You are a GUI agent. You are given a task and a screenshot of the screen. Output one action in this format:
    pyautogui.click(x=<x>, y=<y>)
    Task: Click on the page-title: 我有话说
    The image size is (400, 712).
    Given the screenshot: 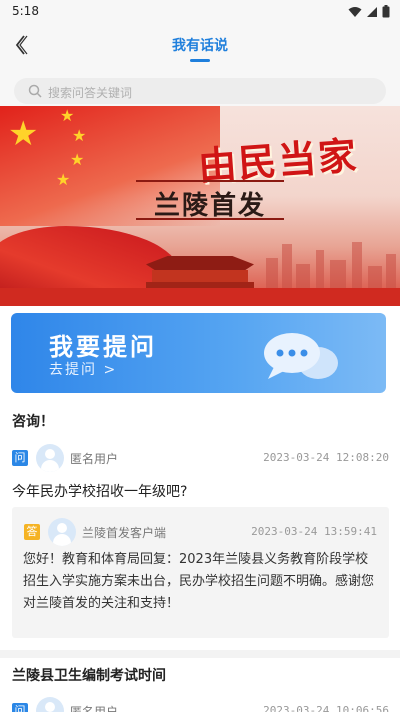 What is the action you would take?
    pyautogui.click(x=200, y=46)
    